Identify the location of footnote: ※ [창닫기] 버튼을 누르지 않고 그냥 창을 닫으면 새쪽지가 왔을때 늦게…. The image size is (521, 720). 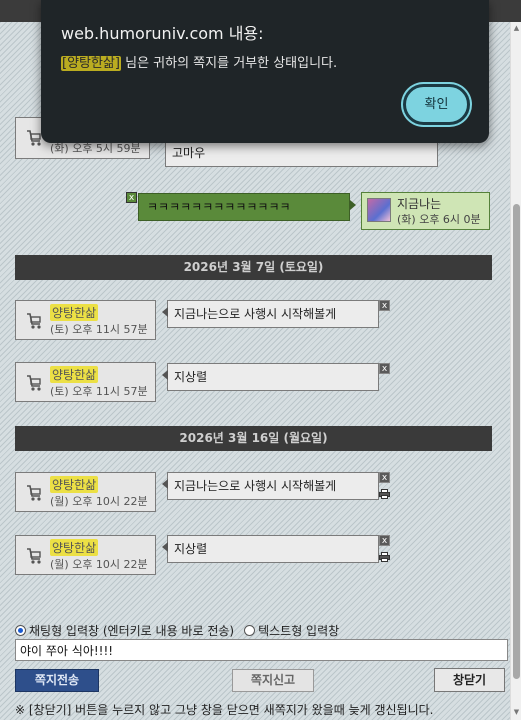
(224, 710).